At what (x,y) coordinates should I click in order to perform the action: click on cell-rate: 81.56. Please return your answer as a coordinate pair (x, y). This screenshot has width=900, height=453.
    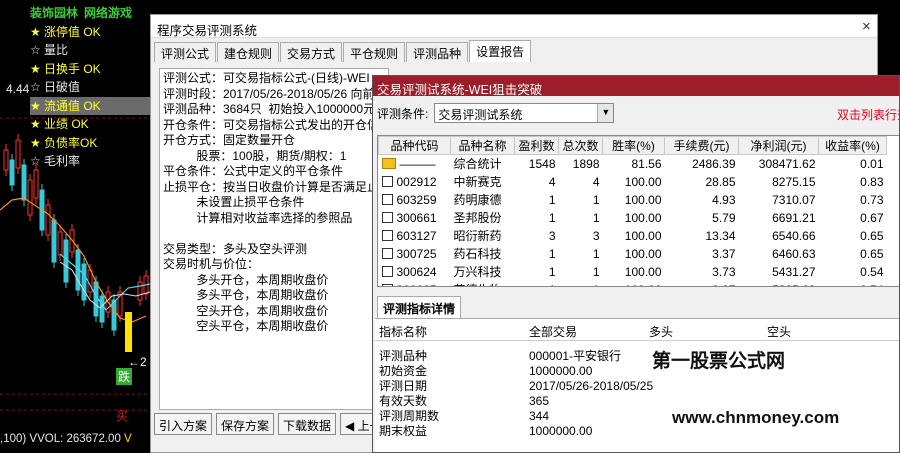
    Looking at the image, I should click on (646, 163).